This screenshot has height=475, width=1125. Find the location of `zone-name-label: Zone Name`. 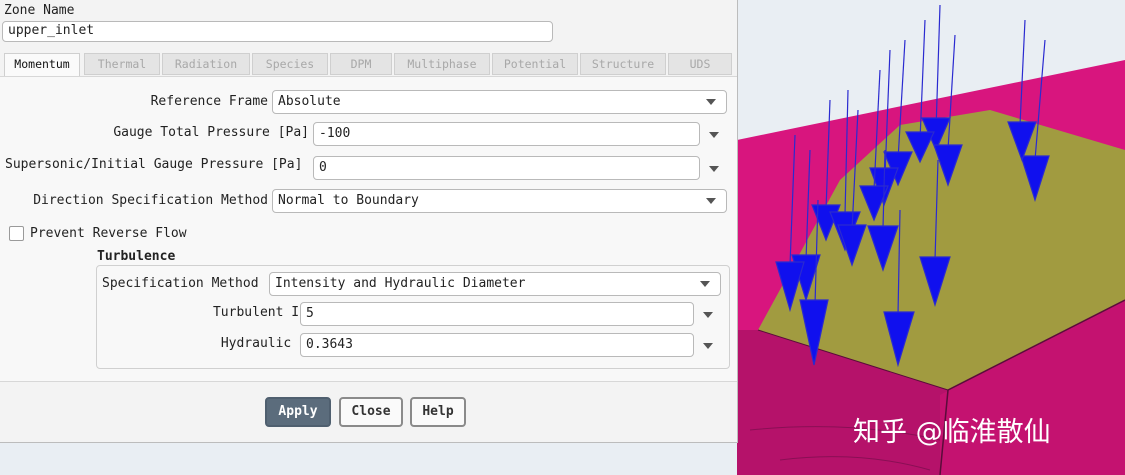

zone-name-label: Zone Name is located at coordinates (39, 10).